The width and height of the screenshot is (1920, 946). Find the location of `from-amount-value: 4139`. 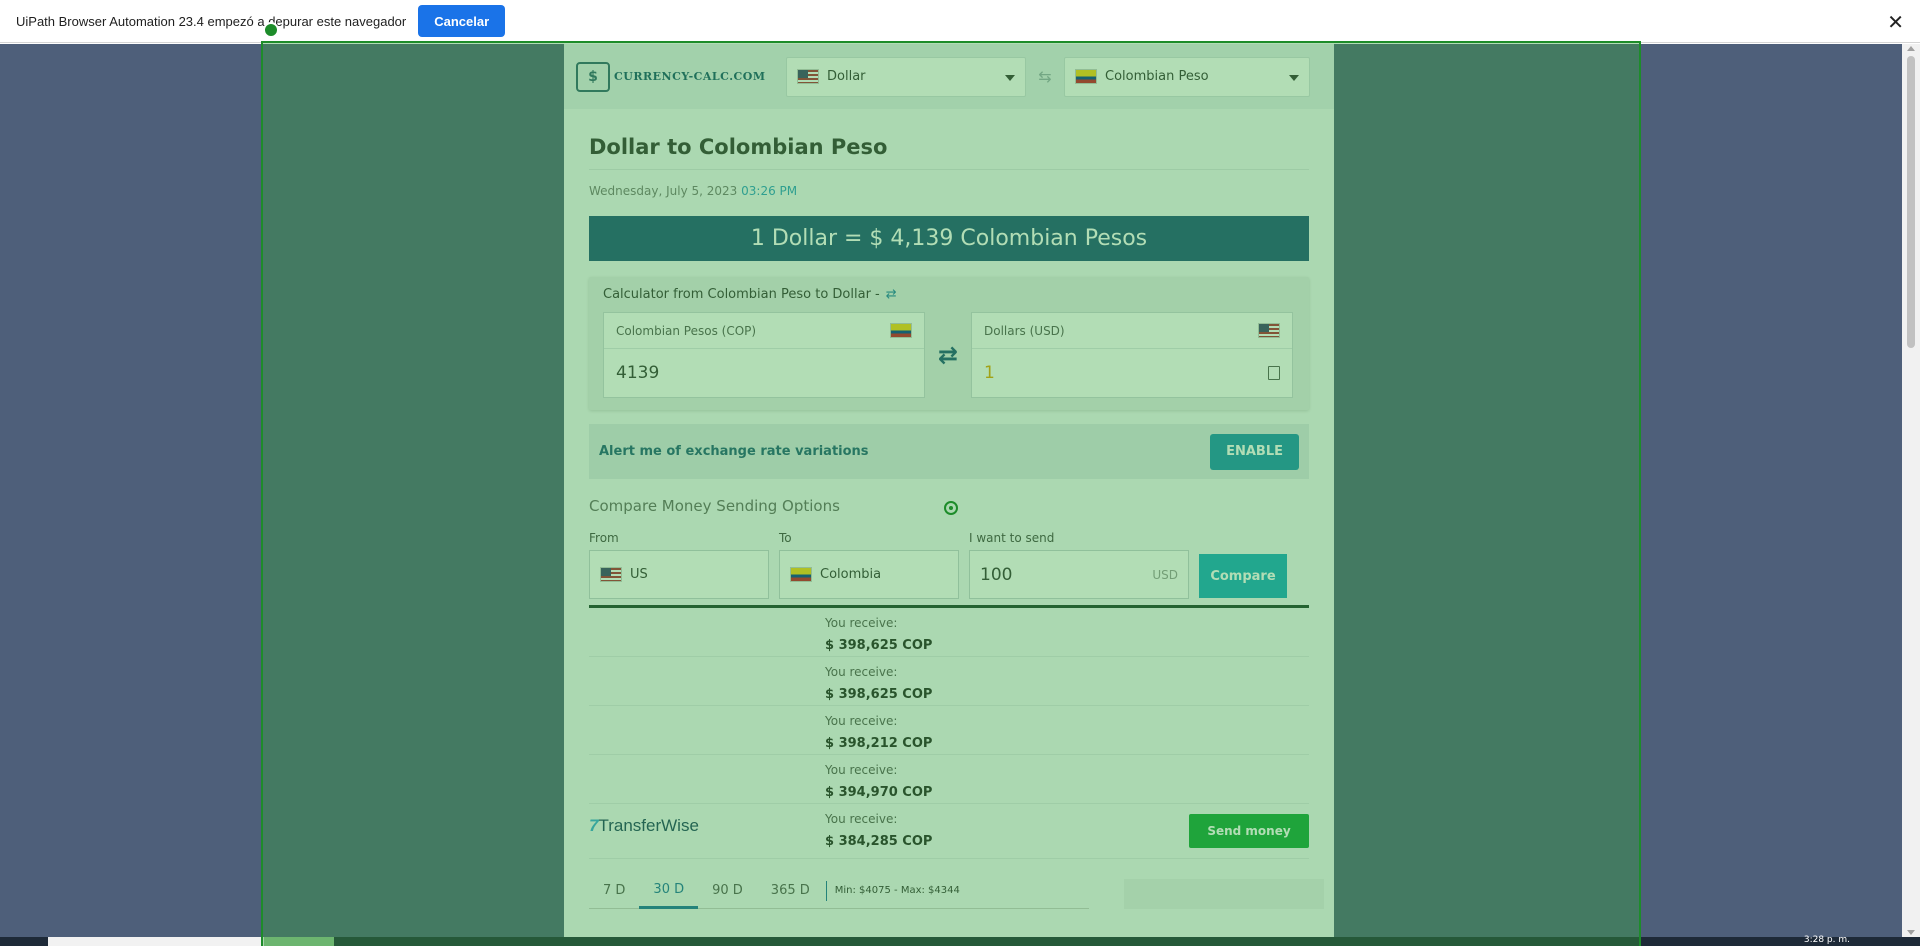

from-amount-value: 4139 is located at coordinates (638, 373).